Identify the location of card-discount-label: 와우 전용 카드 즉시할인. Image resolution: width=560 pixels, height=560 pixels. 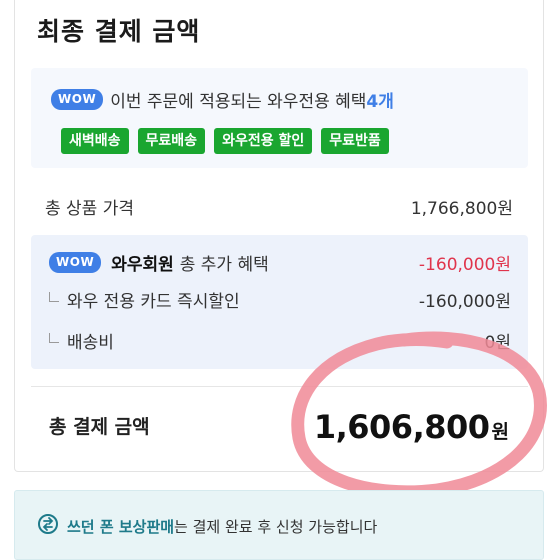
(153, 302).